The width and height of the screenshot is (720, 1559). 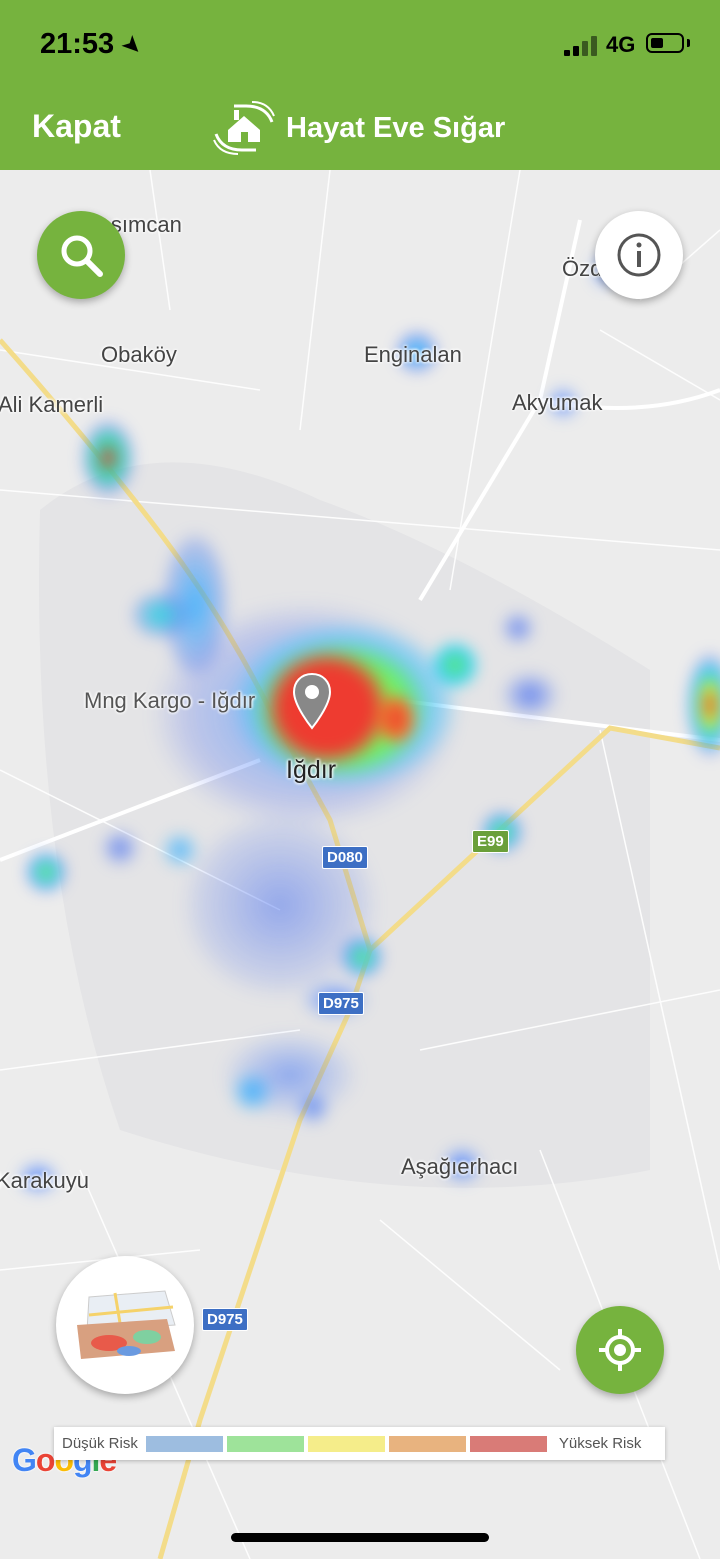 I want to click on map-layers-button, so click(x=125, y=1325).